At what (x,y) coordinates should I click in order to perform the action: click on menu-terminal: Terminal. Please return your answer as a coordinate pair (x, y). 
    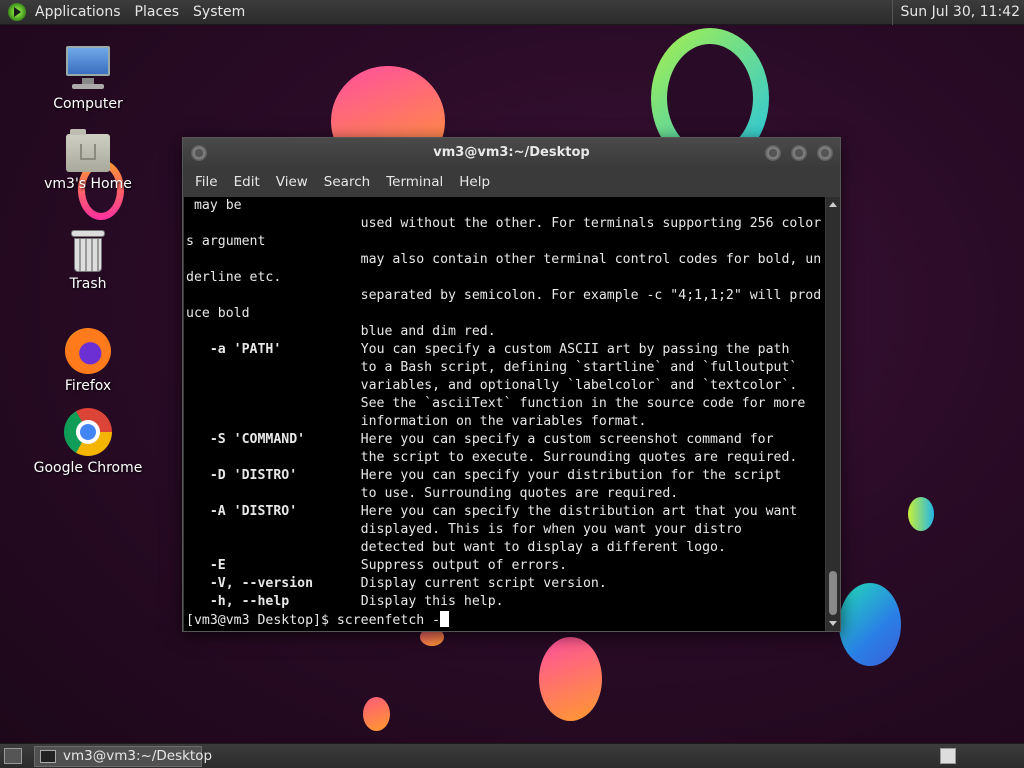
    Looking at the image, I should click on (414, 182).